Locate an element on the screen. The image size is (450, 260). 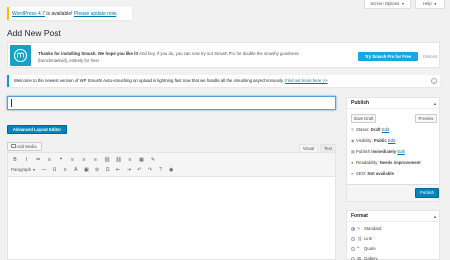
edit-schedule-link: Edit is located at coordinates (400, 151).